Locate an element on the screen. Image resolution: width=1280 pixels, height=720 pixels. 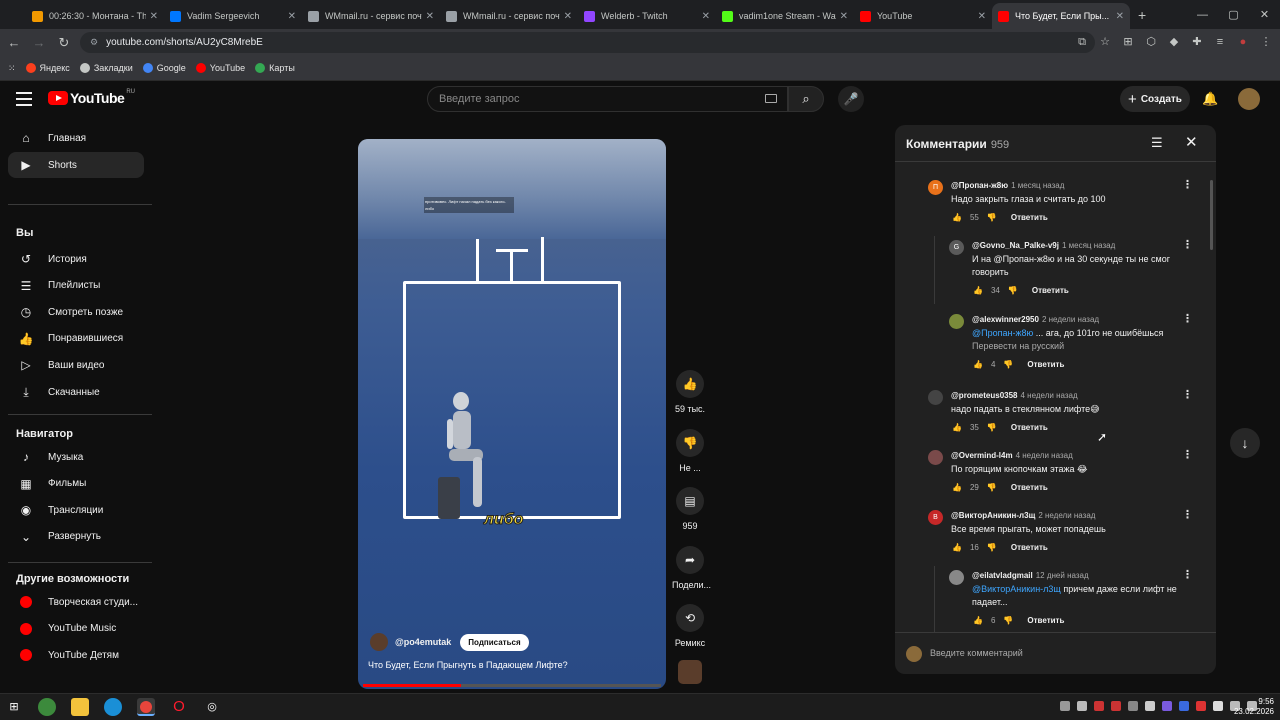
comment-author: @alexwinner2950 2 недели назад is located at coordinates (1035, 319).